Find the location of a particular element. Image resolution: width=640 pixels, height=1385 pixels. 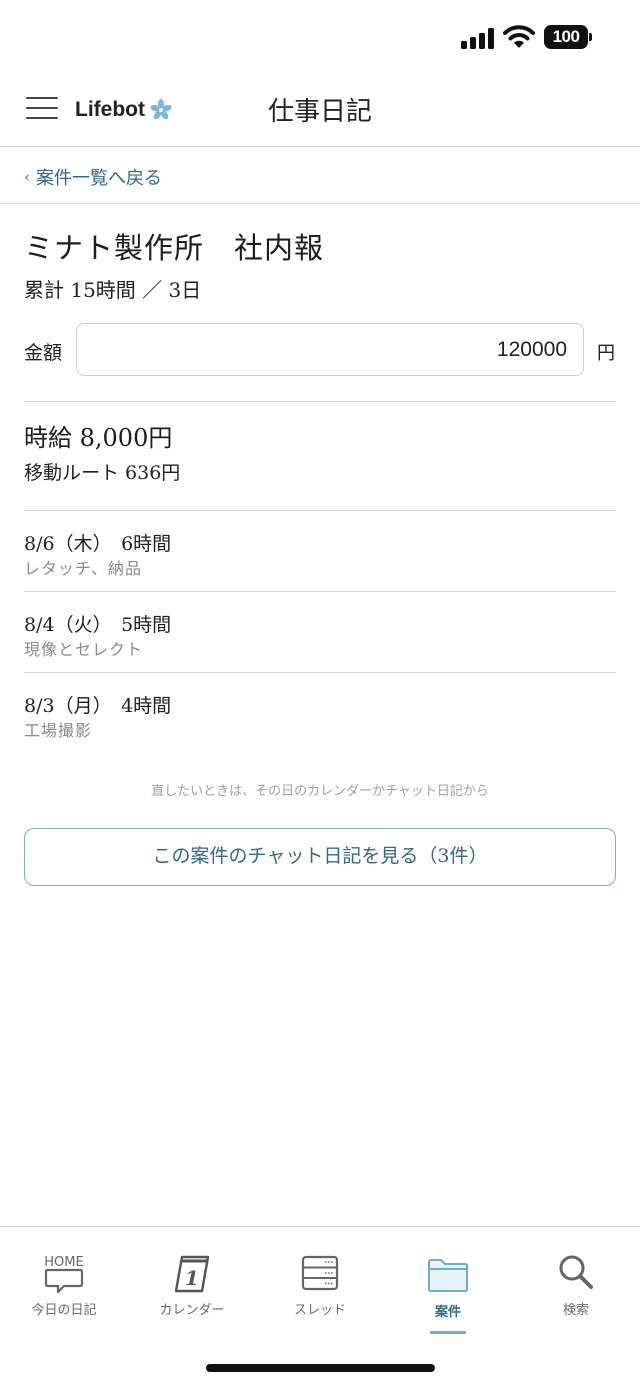

tab-label: カレンダー is located at coordinates (192, 1310).